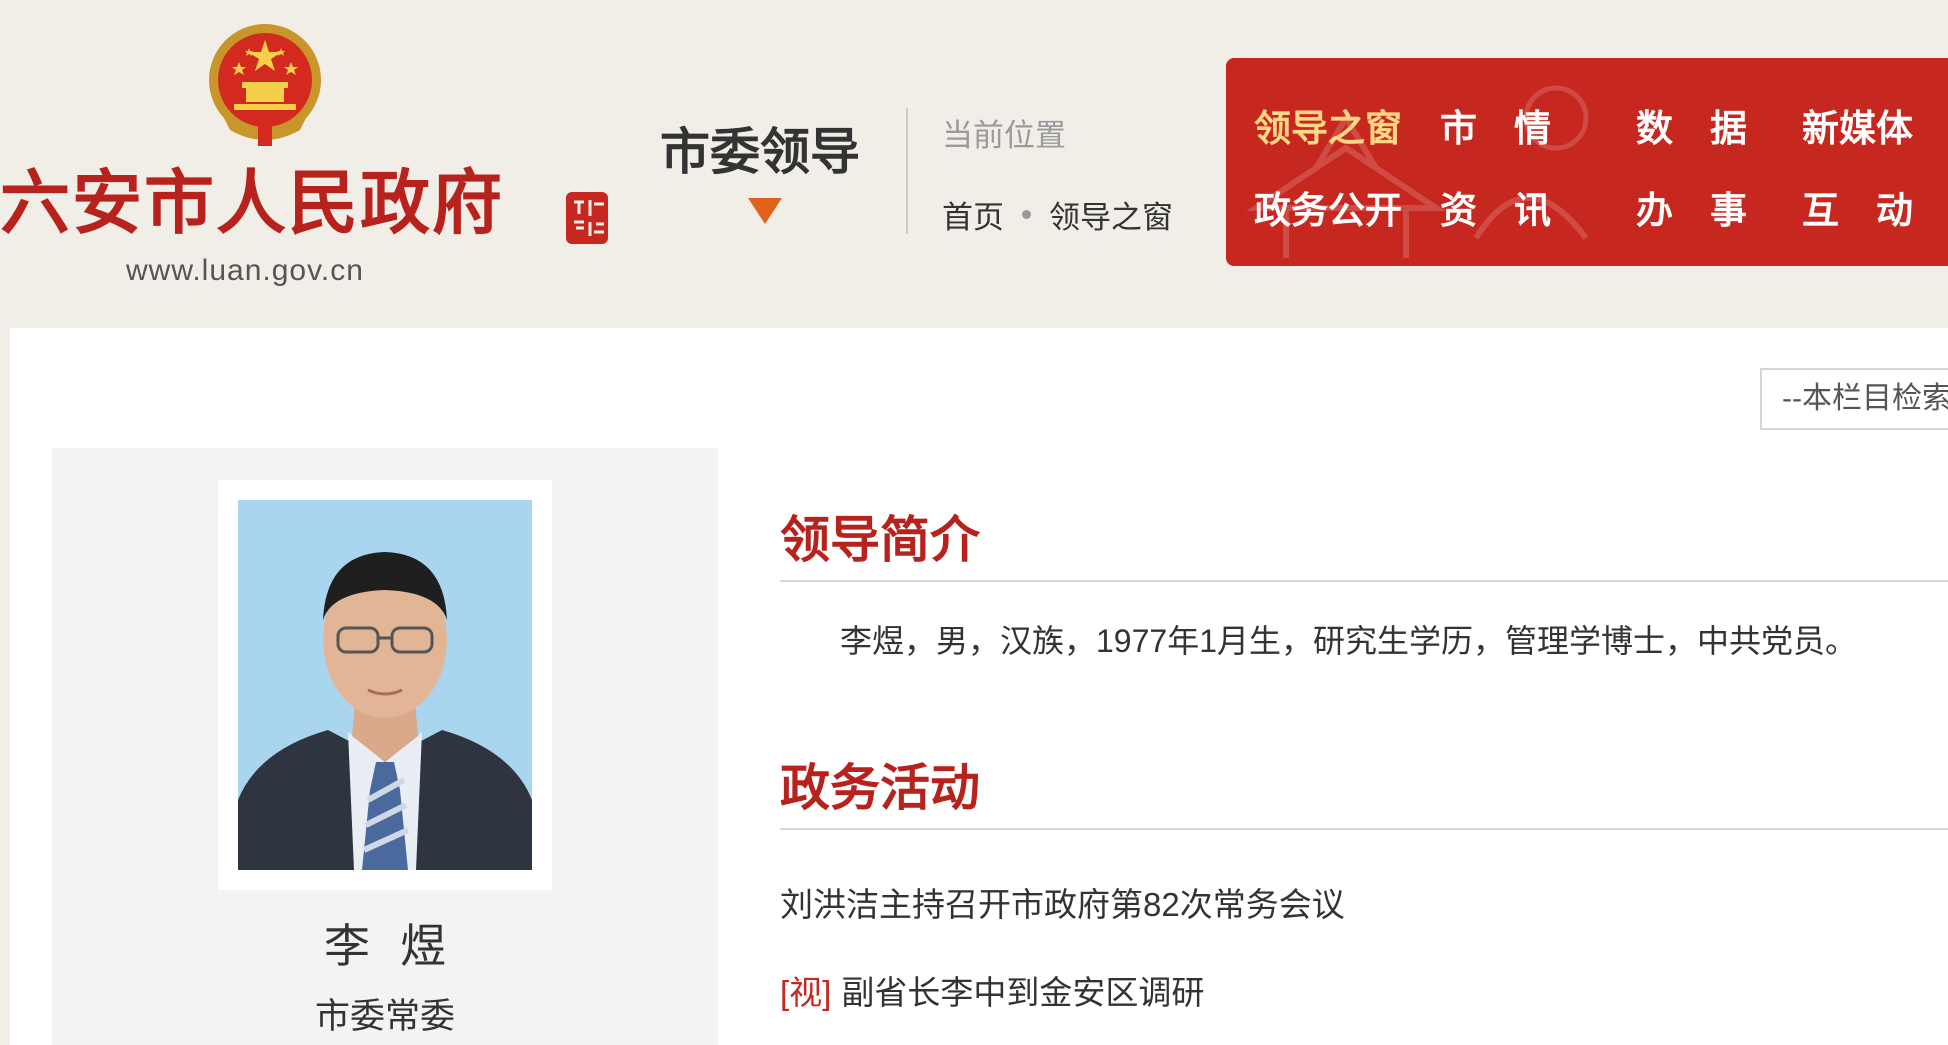 Image resolution: width=1948 pixels, height=1045 pixels. What do you see at coordinates (1691, 125) in the screenshot?
I see `nav-item-data: 数 据` at bounding box center [1691, 125].